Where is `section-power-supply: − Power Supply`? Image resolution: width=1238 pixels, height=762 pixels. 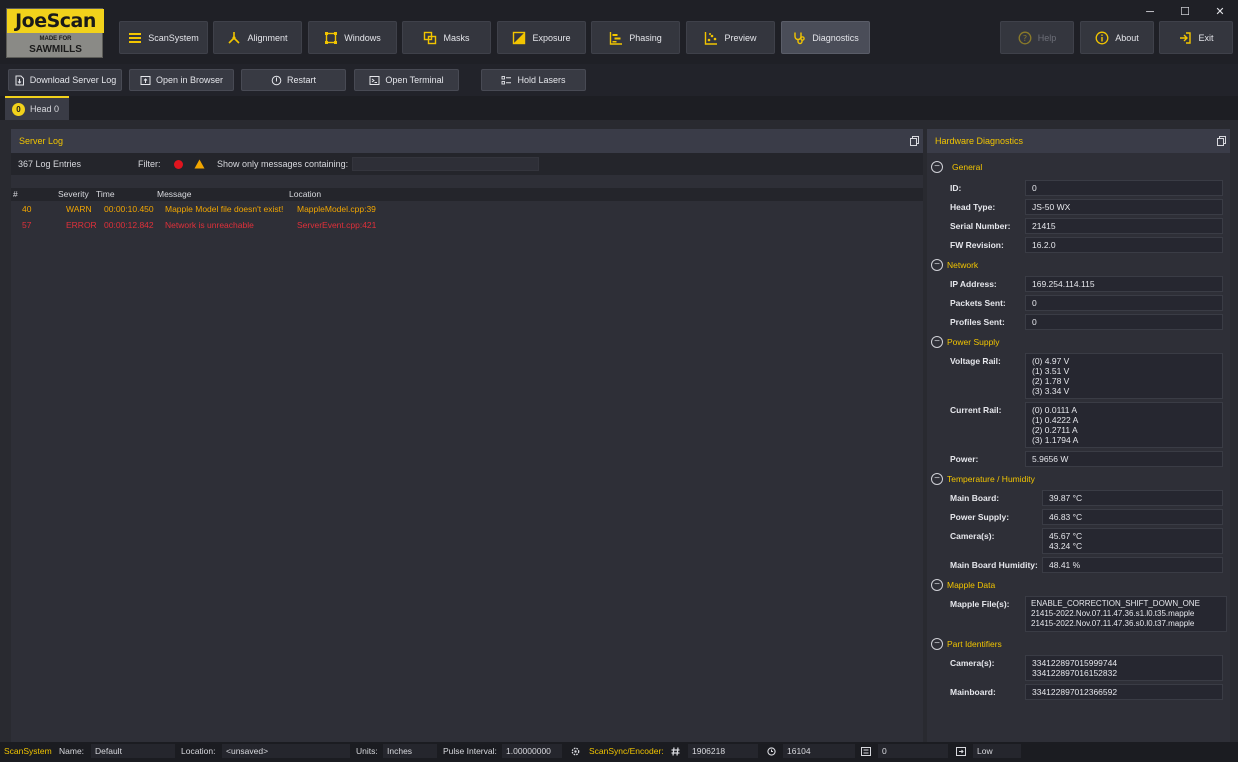 section-power-supply: − Power Supply is located at coordinates (965, 342).